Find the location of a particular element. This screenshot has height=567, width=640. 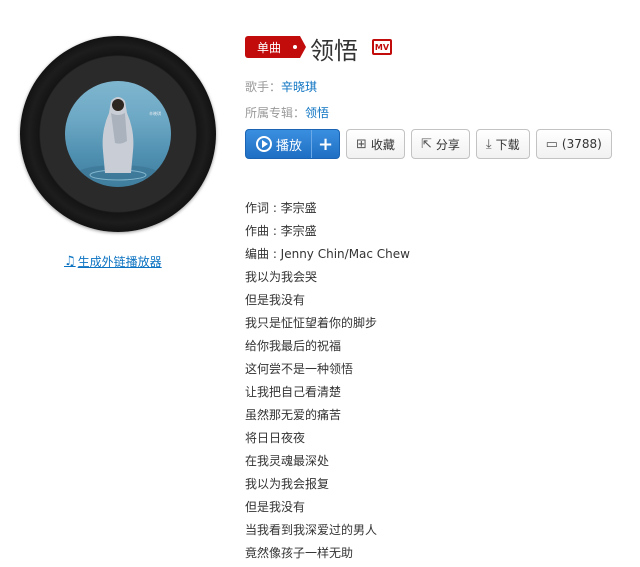

download-label: 下载 is located at coordinates (507, 144).